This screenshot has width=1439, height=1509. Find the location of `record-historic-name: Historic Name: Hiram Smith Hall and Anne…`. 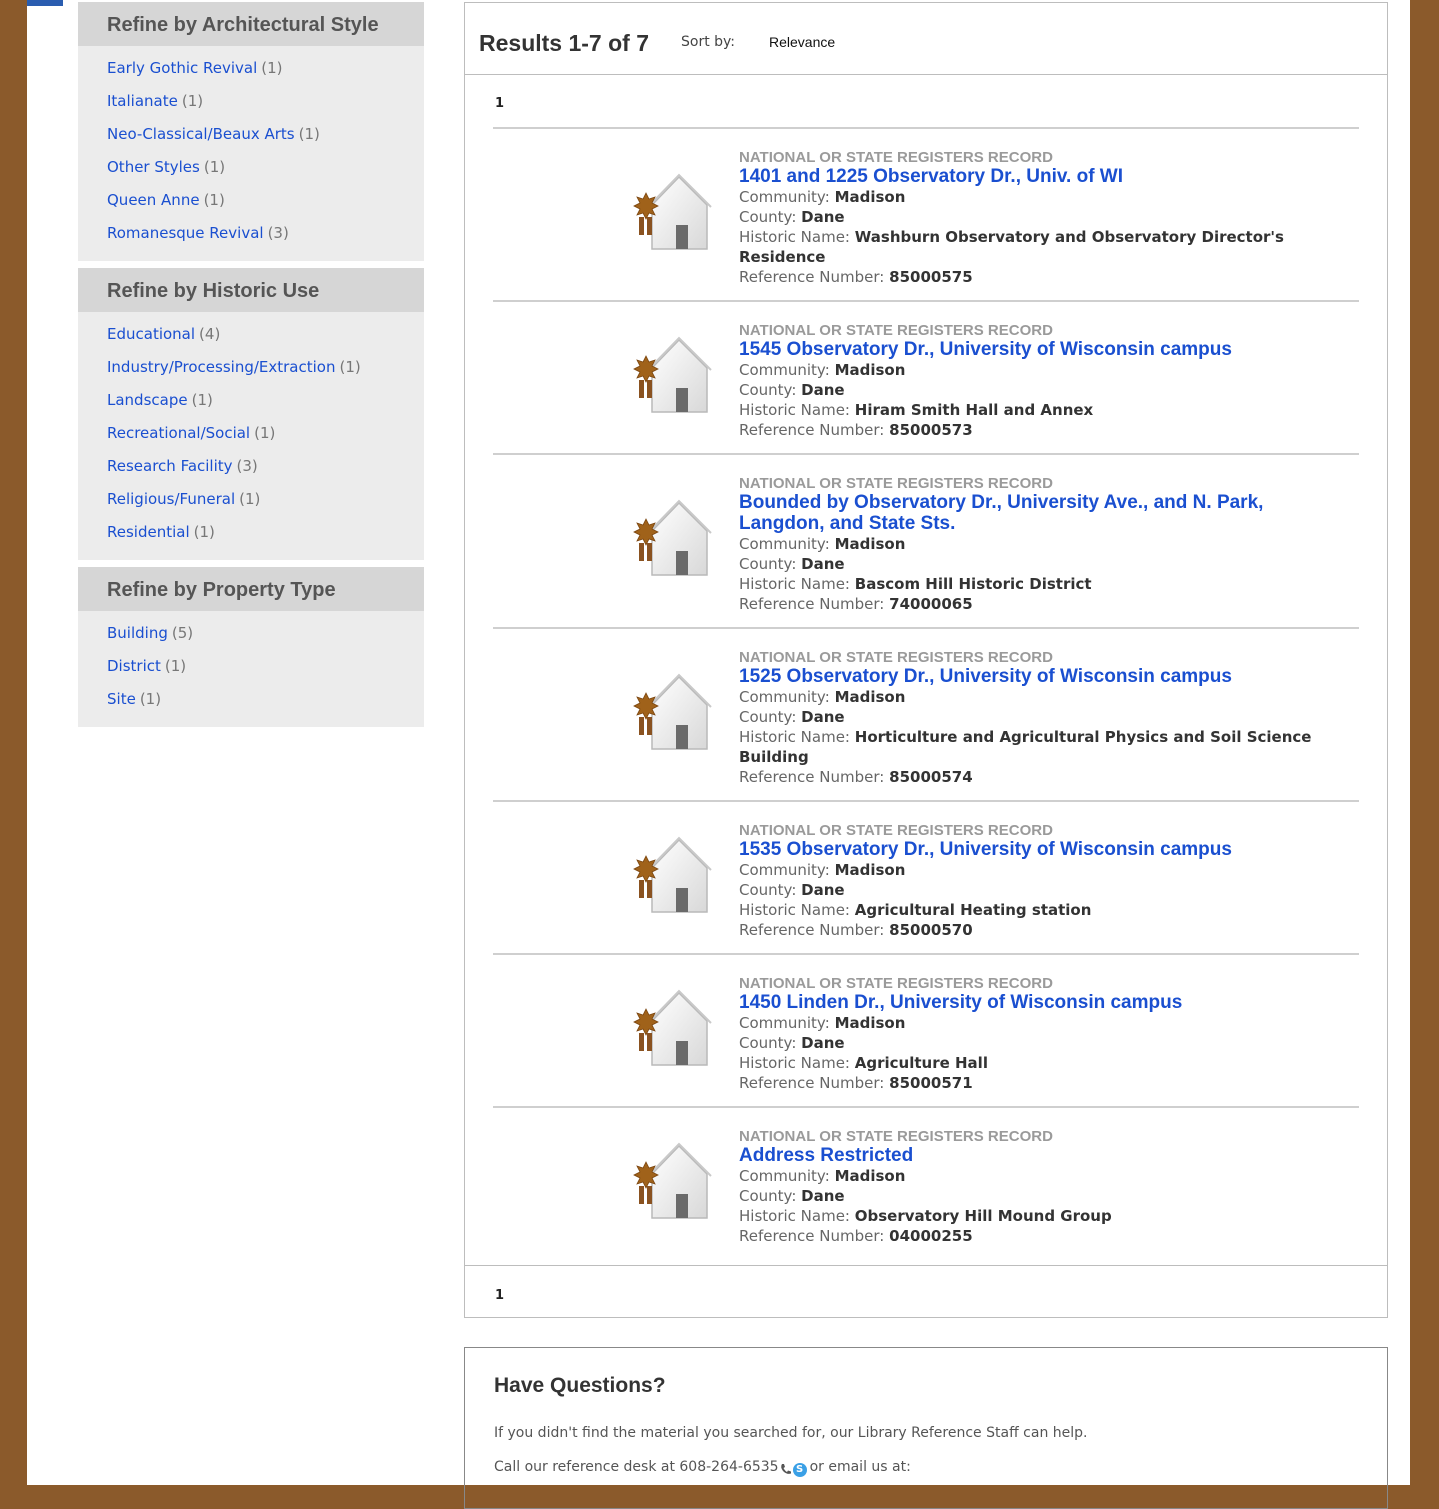

record-historic-name: Historic Name: Hiram Smith Hall and Anne… is located at coordinates (1049, 410).